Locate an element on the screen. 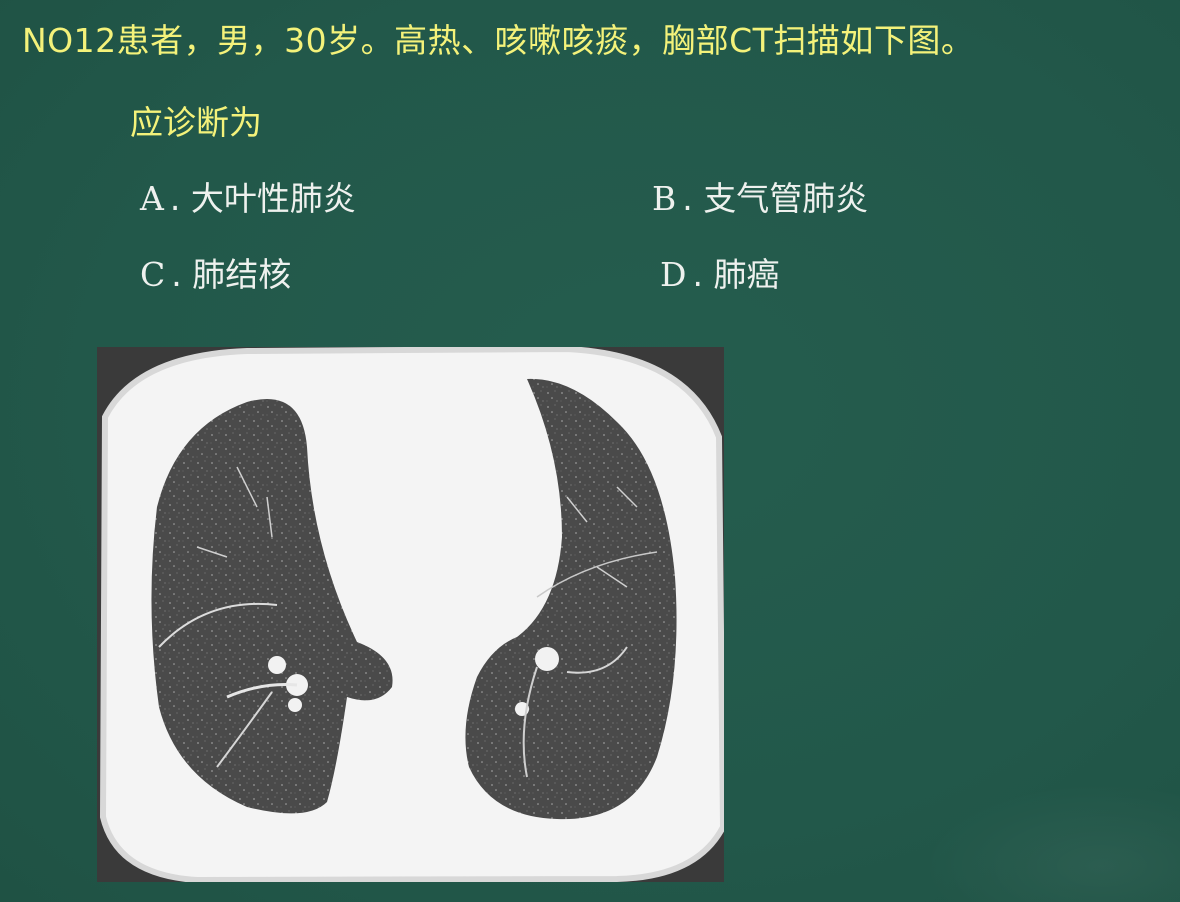 The image size is (1180, 902). option-d: D. 肺癌 is located at coordinates (719, 272).